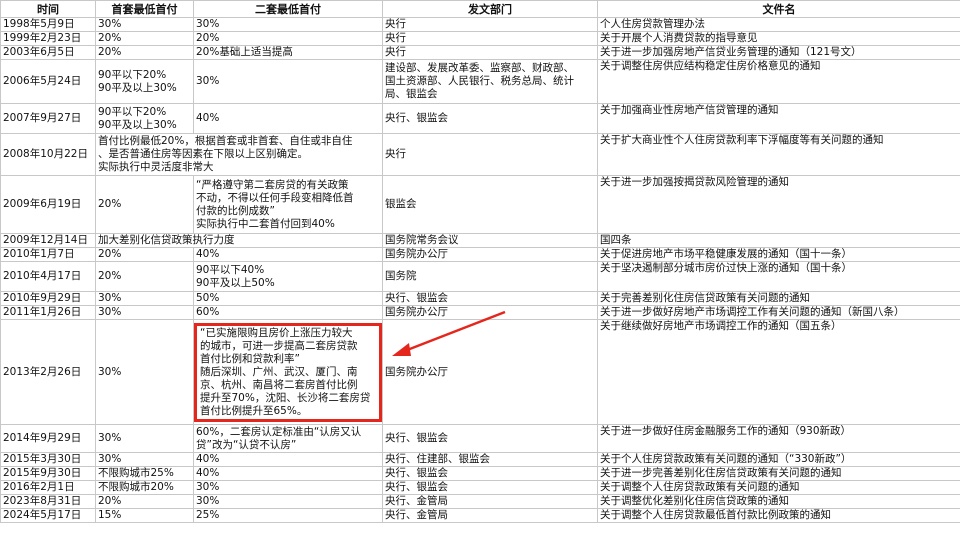 The width and height of the screenshot is (960, 548). Describe the element at coordinates (48, 459) in the screenshot. I see `cell-date: 2015年3月30日` at that location.